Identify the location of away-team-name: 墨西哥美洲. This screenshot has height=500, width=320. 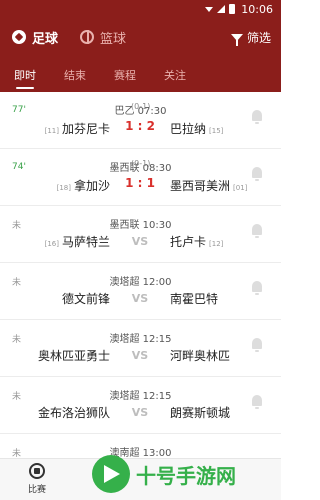
(200, 186).